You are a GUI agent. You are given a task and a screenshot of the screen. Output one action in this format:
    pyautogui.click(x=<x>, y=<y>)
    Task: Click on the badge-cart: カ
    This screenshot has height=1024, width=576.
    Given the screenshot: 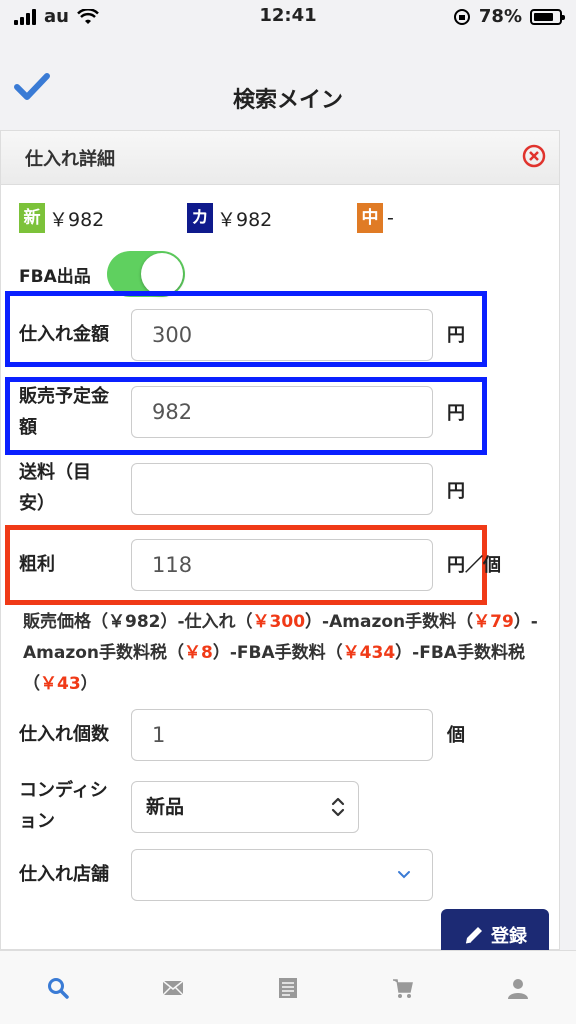 What is the action you would take?
    pyautogui.click(x=200, y=218)
    